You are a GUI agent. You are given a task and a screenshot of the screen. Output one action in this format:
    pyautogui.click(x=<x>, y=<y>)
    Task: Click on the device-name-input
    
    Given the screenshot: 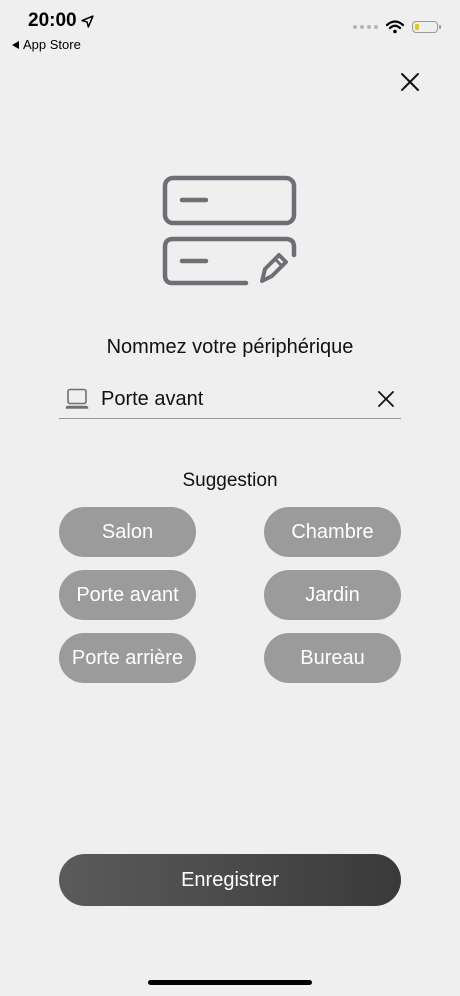 What is the action you would take?
    pyautogui.click(x=239, y=399)
    